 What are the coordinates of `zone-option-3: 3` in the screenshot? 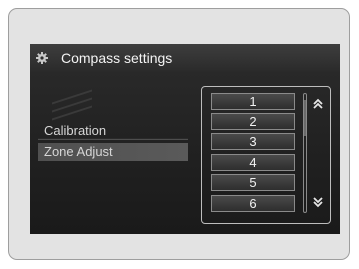 It's located at (253, 141).